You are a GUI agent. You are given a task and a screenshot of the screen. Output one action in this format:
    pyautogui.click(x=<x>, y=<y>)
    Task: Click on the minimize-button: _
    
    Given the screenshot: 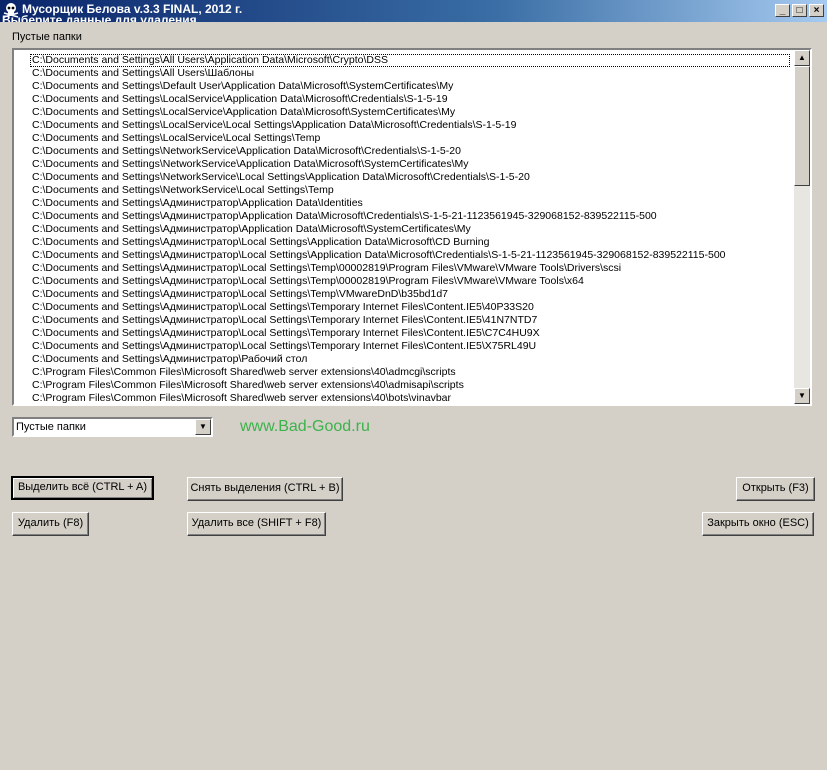 What is the action you would take?
    pyautogui.click(x=782, y=10)
    